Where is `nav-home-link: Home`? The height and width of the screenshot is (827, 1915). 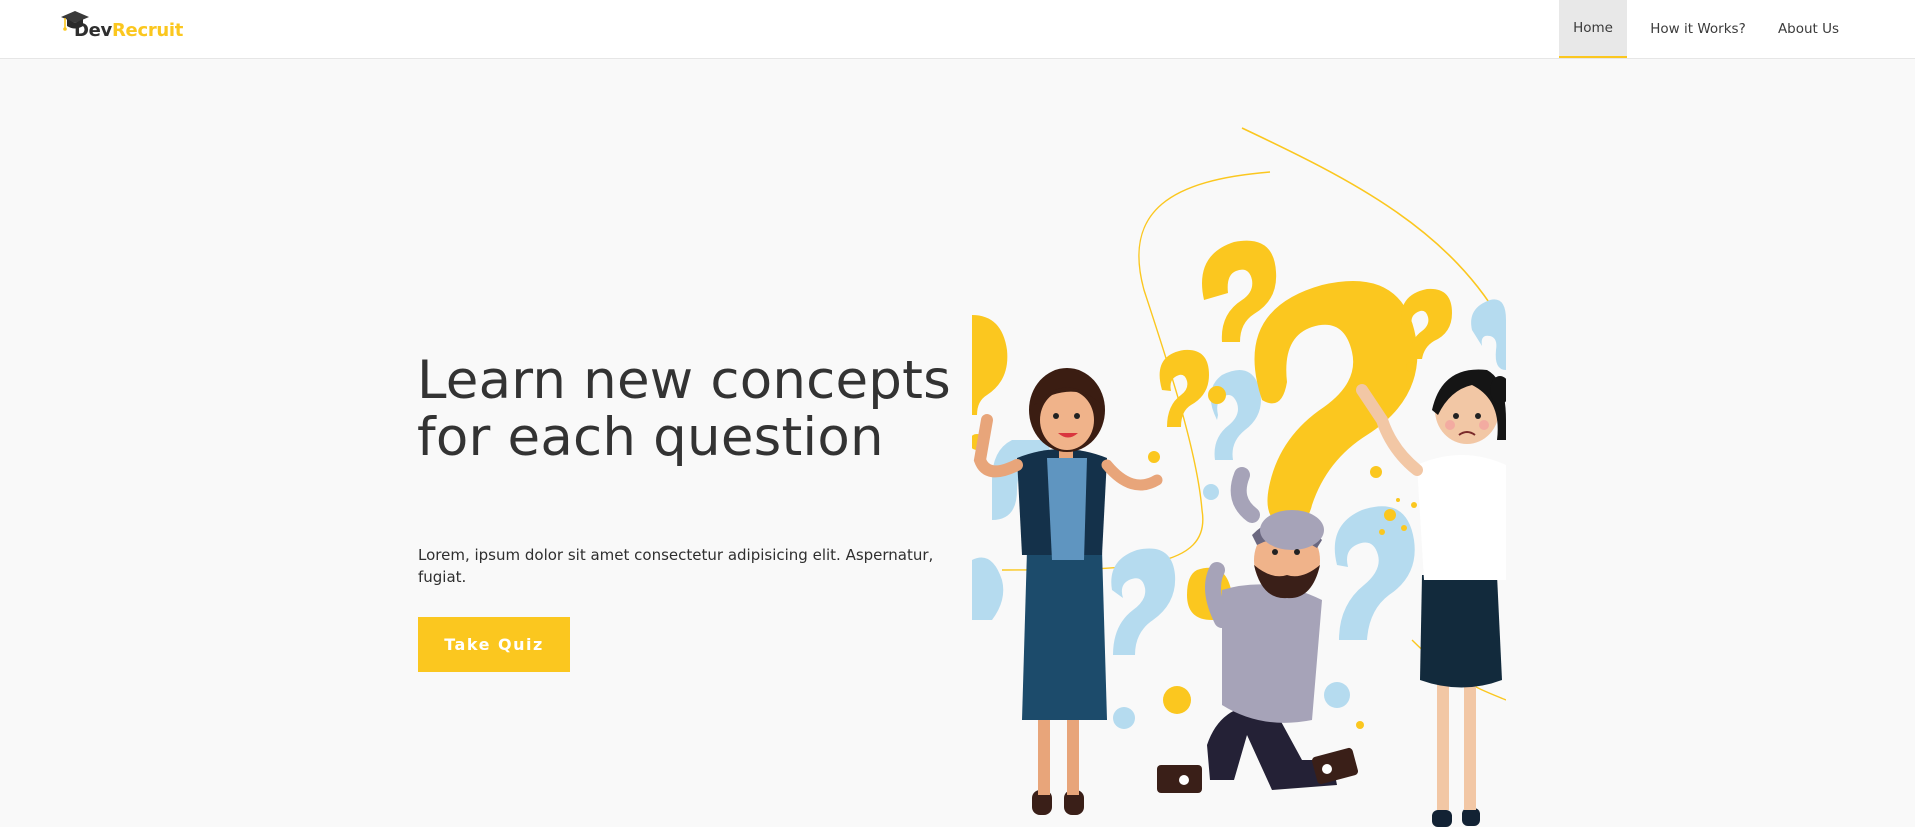 nav-home-link: Home is located at coordinates (1593, 29).